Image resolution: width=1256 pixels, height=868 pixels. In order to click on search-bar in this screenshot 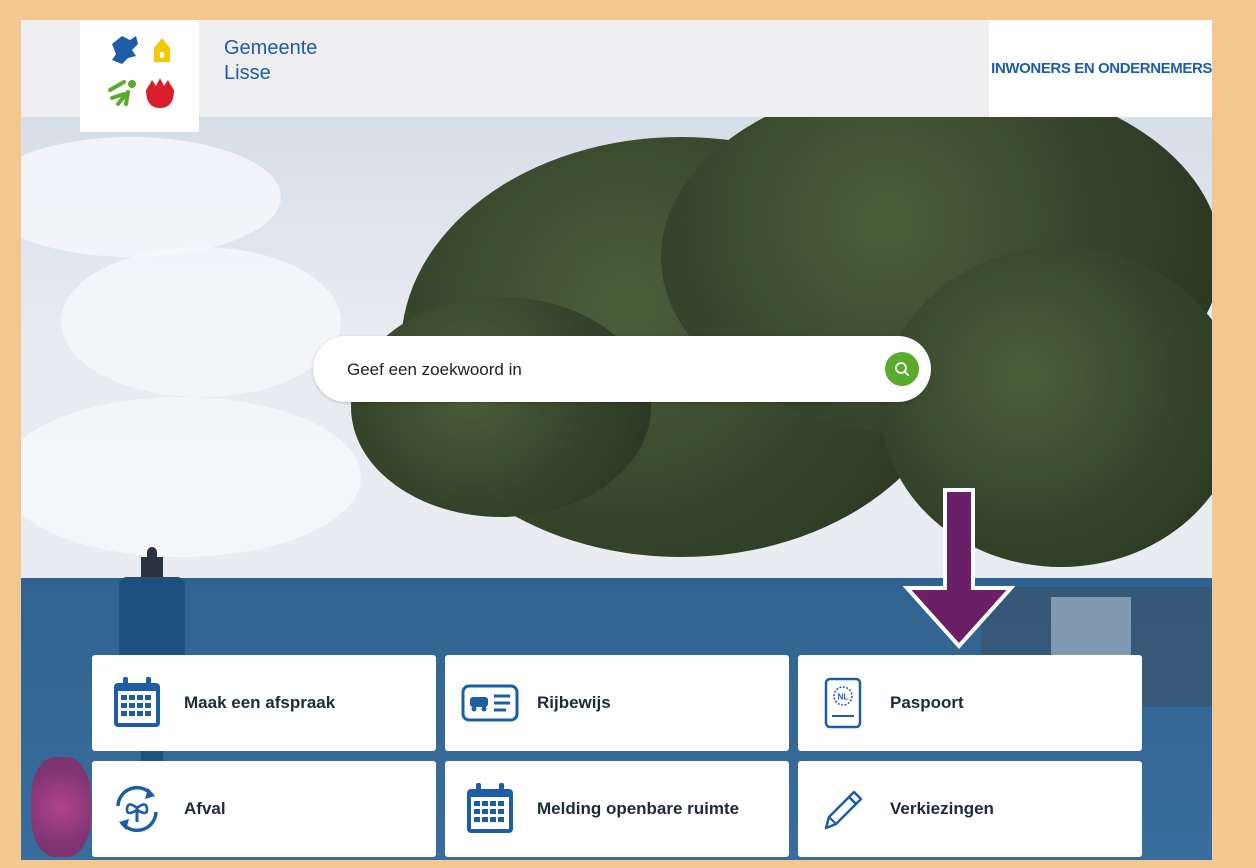, I will do `click(622, 369)`.